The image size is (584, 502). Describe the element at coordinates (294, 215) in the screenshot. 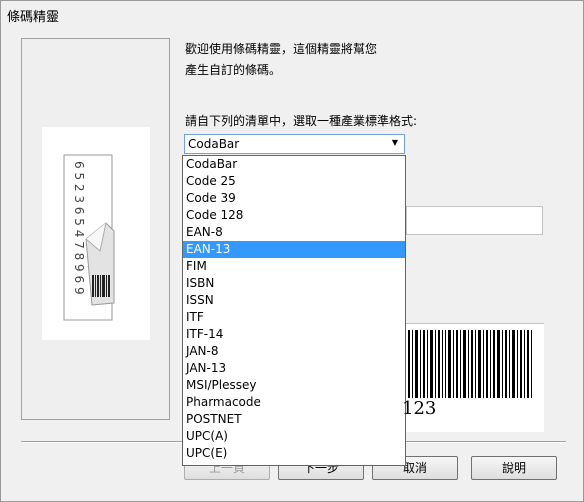

I see `format-option: Code 128` at that location.